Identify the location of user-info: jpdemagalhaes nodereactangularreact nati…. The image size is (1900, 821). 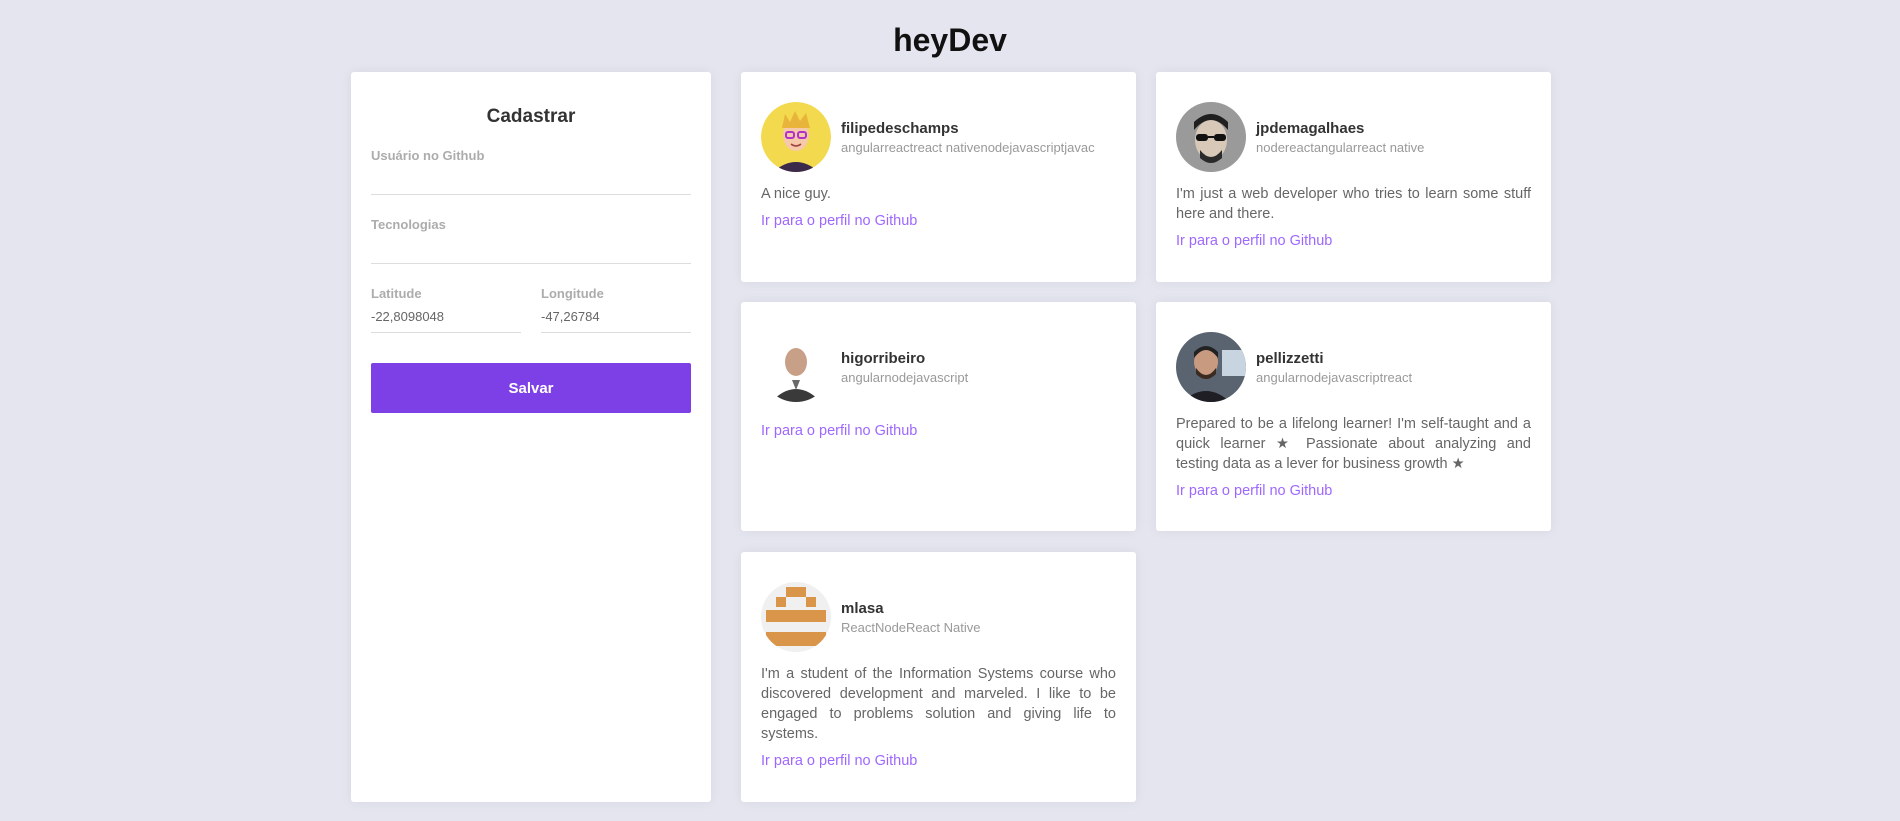
(1340, 137).